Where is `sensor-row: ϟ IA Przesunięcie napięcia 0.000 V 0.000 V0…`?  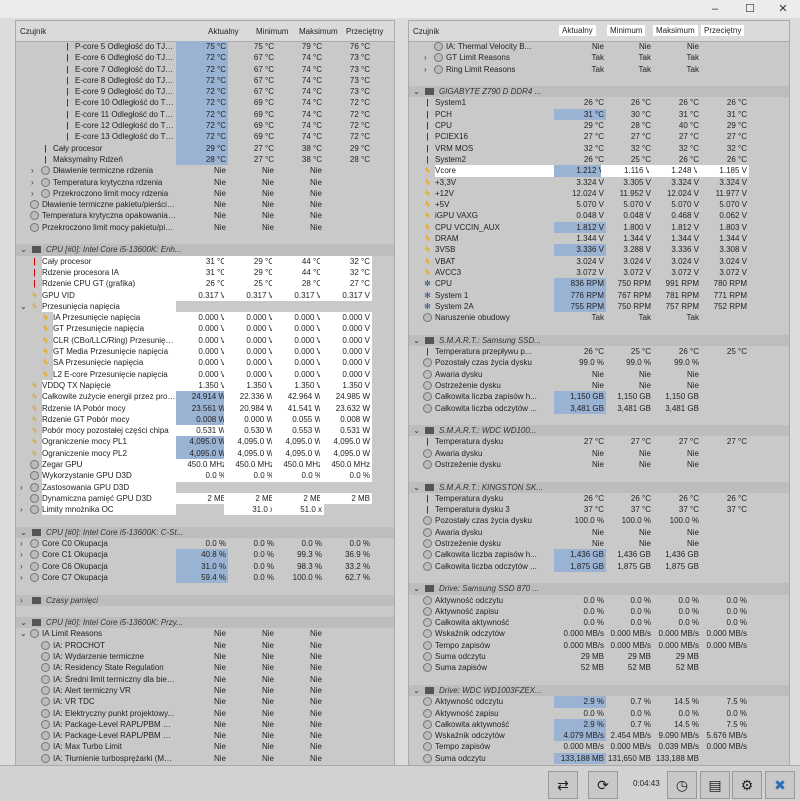 sensor-row: ϟ IA Przesunięcie napięcia 0.000 V 0.000 V0… is located at coordinates (205, 318).